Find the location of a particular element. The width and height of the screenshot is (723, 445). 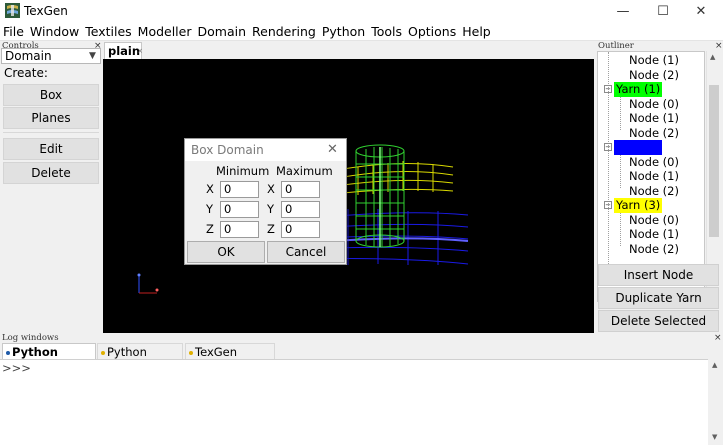

tab-texgen-output: TexGen Output is located at coordinates (230, 359).